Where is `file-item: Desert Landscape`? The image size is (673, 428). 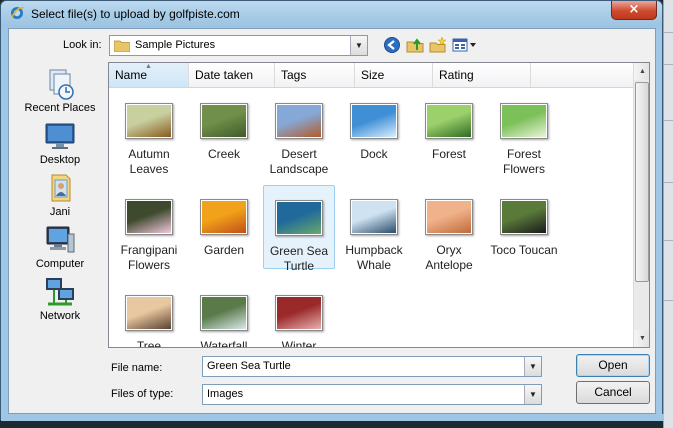 file-item: Desert Landscape is located at coordinates (299, 132).